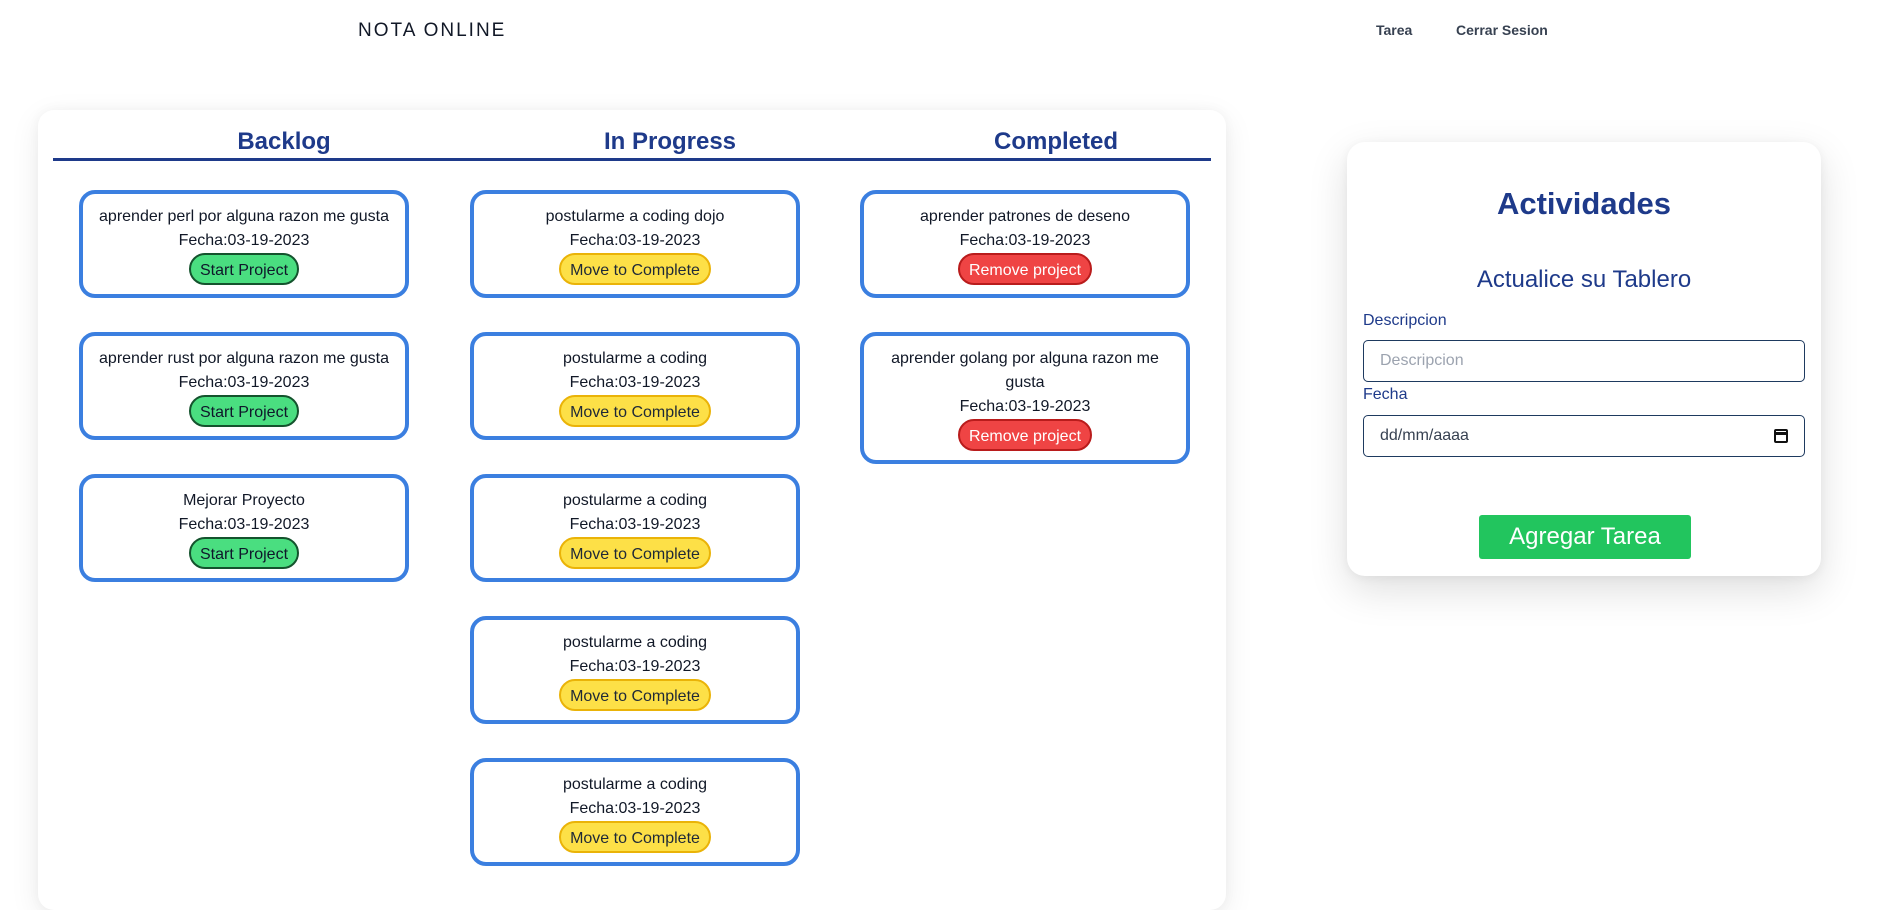  I want to click on fecha-label: Fecha, so click(1385, 394).